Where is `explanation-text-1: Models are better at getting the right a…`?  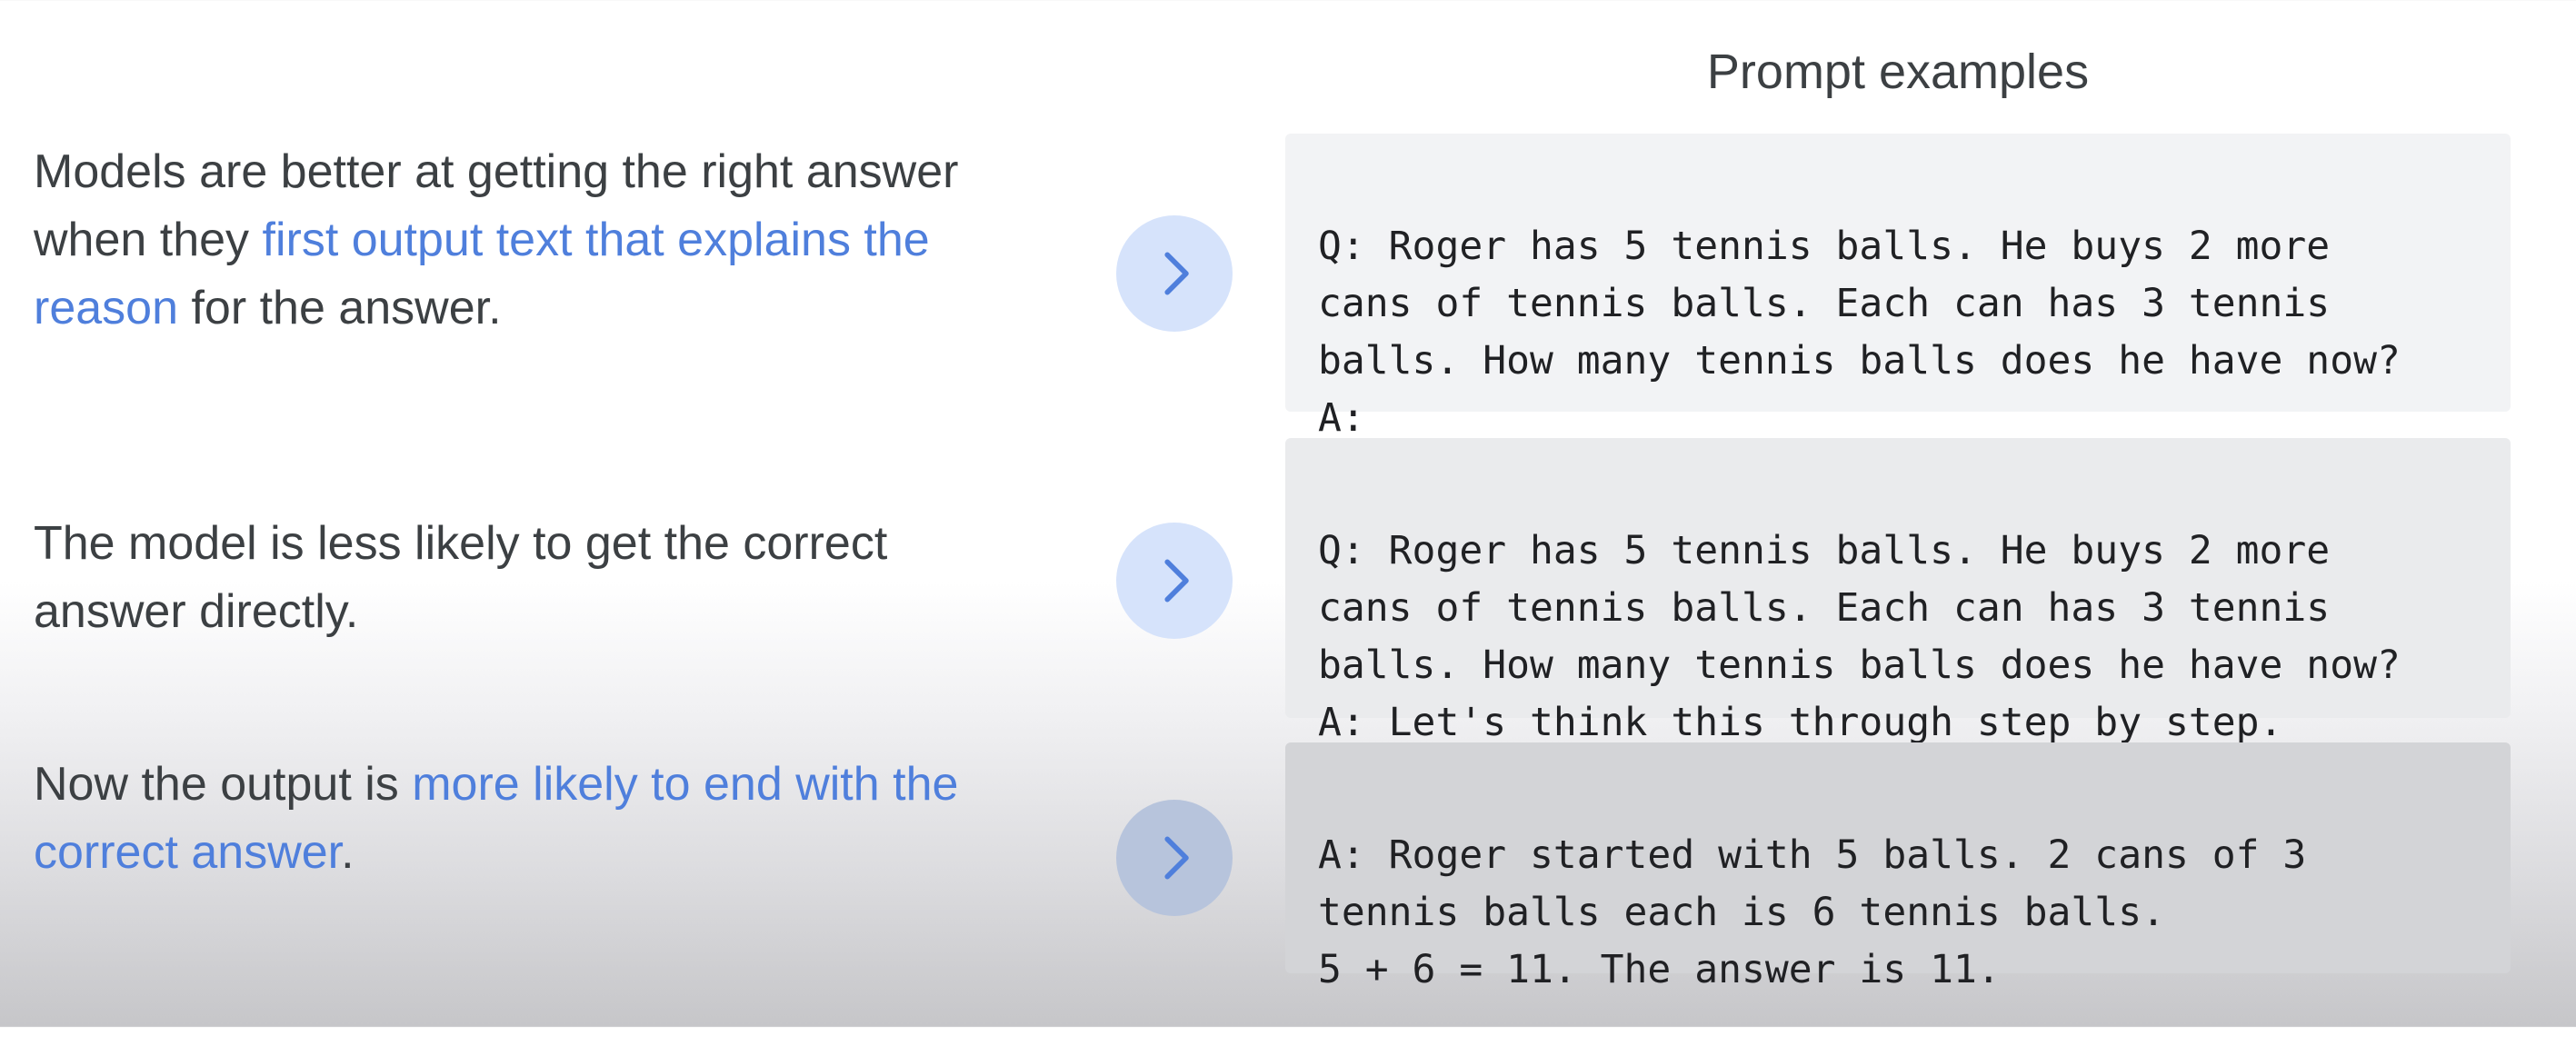 explanation-text-1: Models are better at getting the right a… is located at coordinates (543, 241).